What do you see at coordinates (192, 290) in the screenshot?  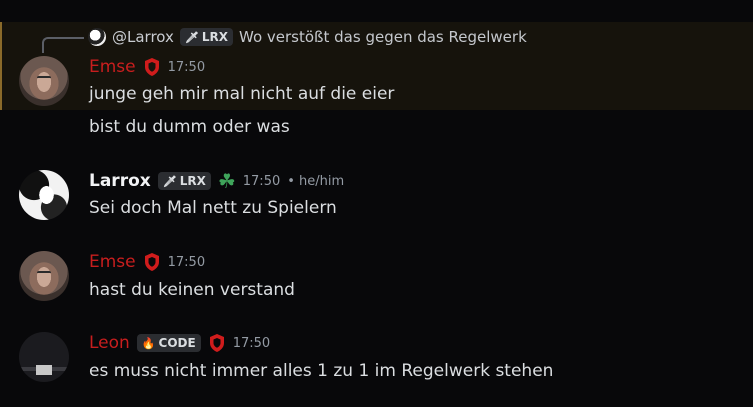 I see `message-text: hast du keinen verstand` at bounding box center [192, 290].